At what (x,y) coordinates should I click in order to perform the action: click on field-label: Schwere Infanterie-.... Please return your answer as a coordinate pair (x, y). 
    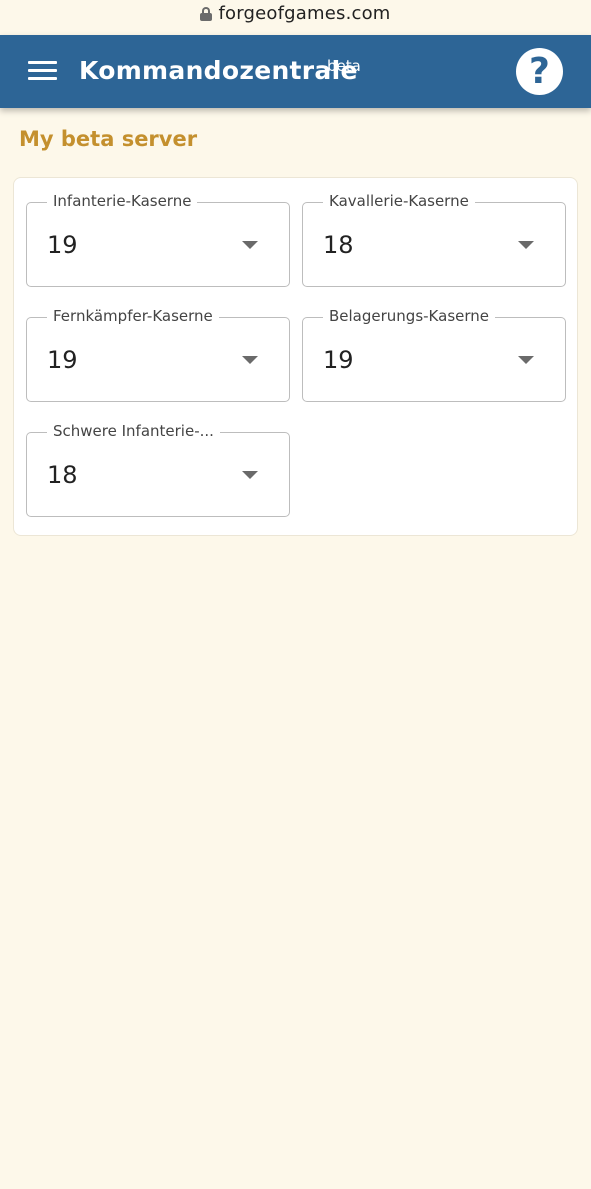
    Looking at the image, I should click on (133, 431).